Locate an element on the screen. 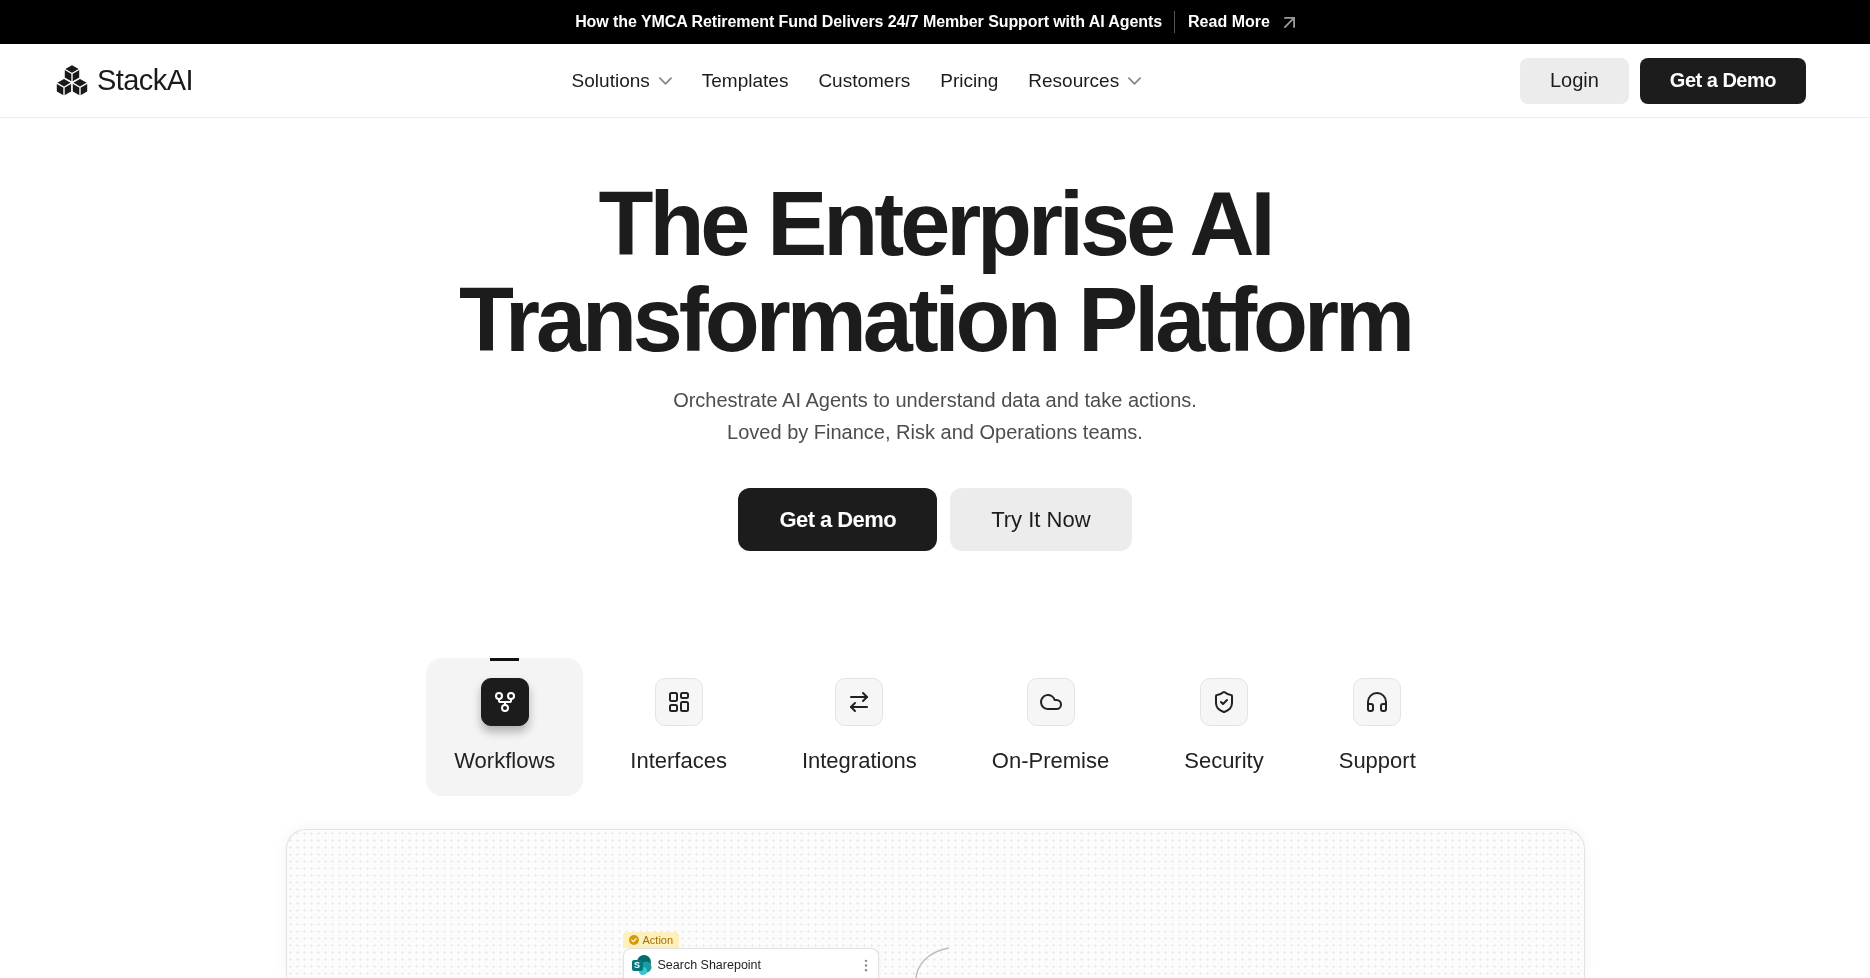  headphones-icon is located at coordinates (1377, 702).